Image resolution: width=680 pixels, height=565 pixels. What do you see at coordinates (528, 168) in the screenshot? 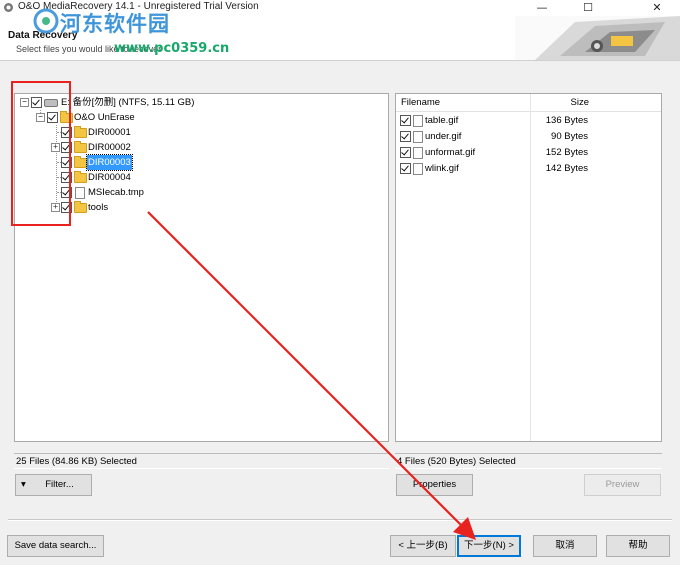
I see `list-item: wlink.gif 142 Bytes` at bounding box center [528, 168].